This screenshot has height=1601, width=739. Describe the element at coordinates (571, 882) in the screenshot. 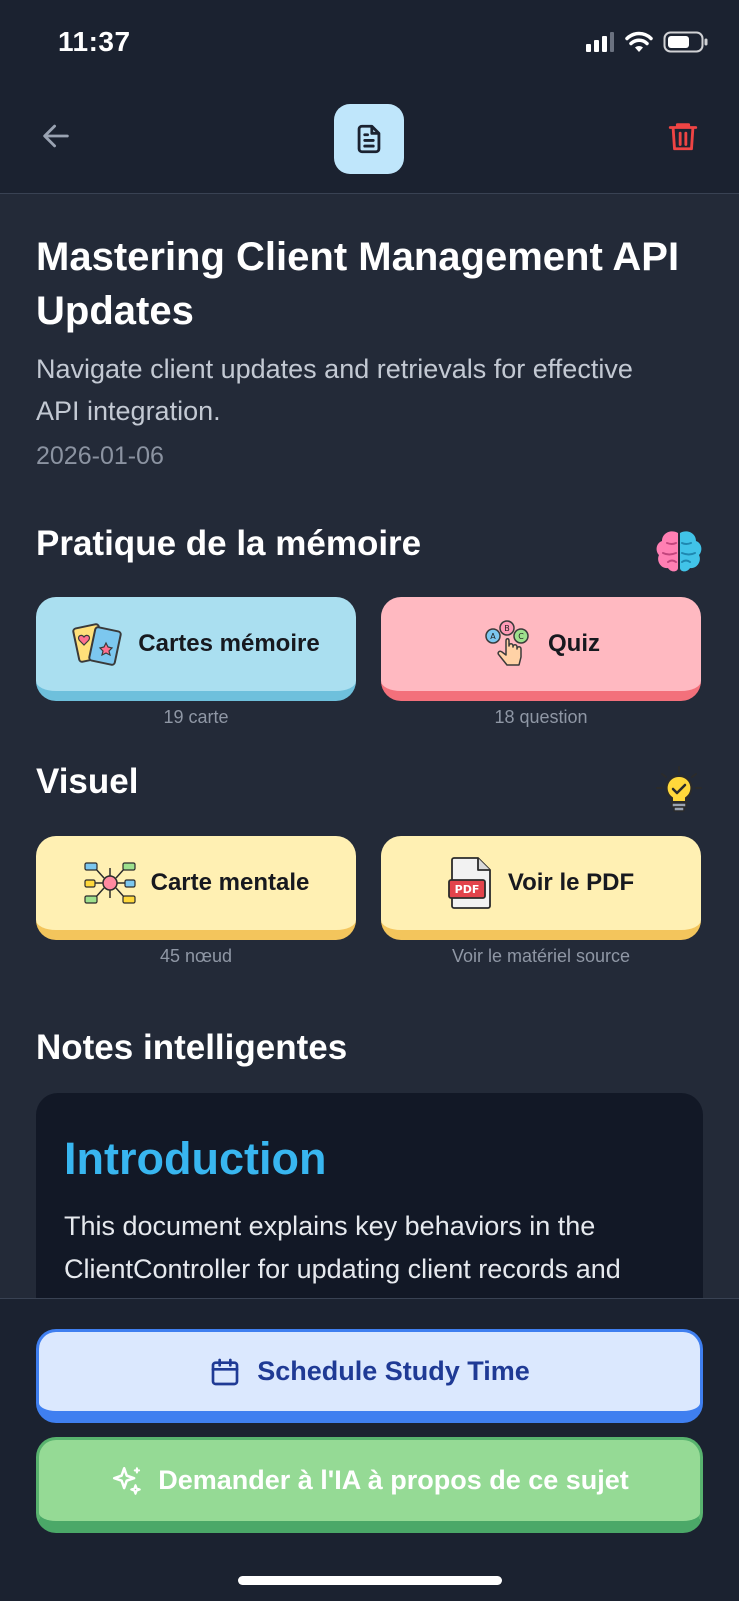

I see `view-pdf-label: Voir le PDF` at that location.